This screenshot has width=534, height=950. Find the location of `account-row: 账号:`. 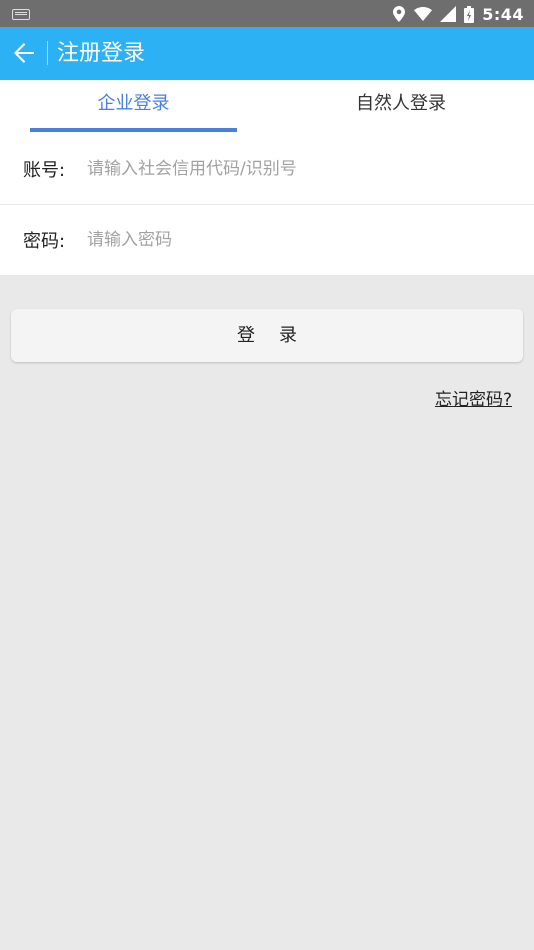

account-row: 账号: is located at coordinates (267, 169).